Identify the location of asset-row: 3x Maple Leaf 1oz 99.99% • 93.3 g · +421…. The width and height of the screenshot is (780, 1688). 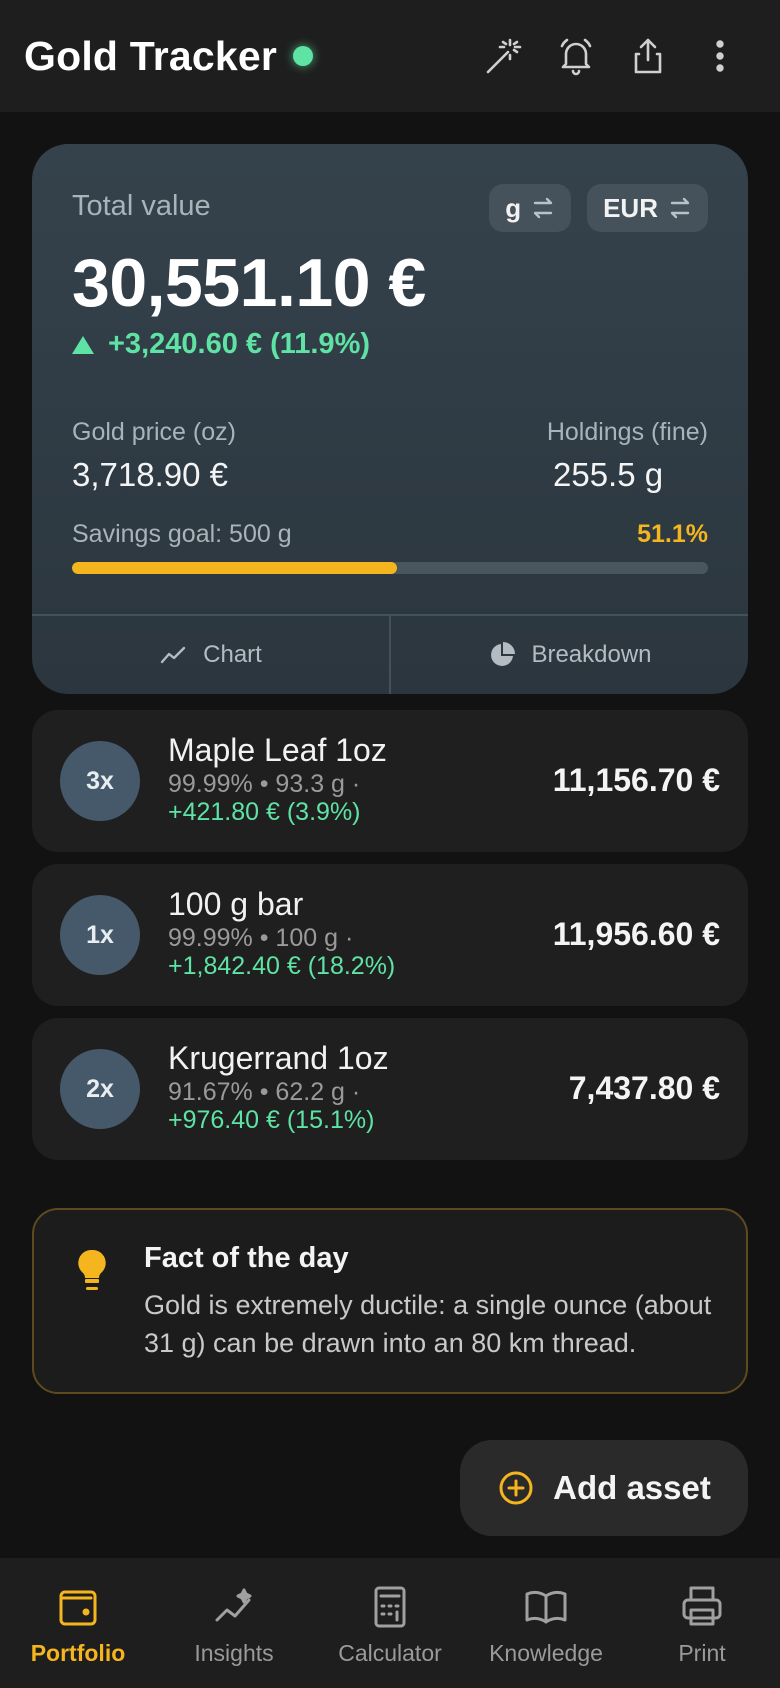
(390, 781).